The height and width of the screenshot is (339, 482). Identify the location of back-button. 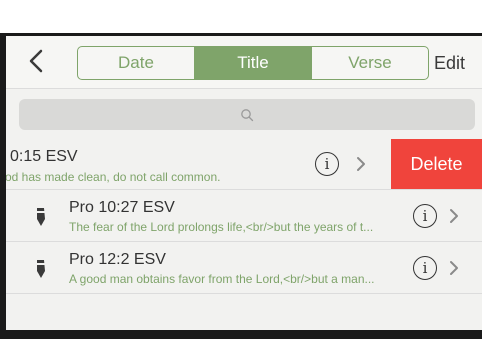
(36, 61).